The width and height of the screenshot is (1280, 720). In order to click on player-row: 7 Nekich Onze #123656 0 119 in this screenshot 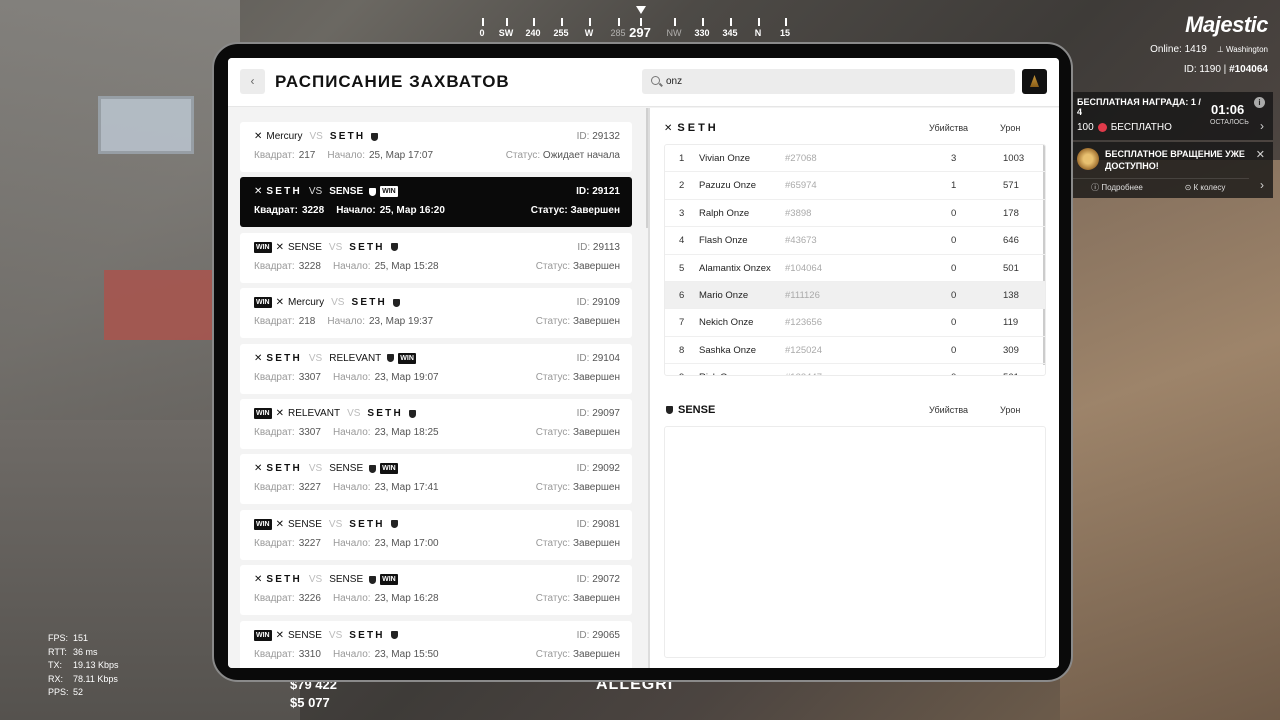, I will do `click(855, 323)`.